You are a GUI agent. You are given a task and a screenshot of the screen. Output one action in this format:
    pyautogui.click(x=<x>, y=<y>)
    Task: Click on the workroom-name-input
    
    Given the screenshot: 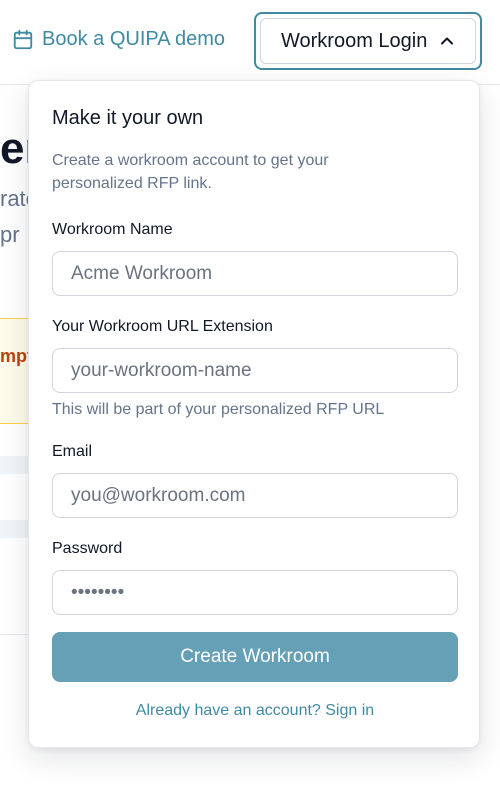 What is the action you would take?
    pyautogui.click(x=255, y=273)
    